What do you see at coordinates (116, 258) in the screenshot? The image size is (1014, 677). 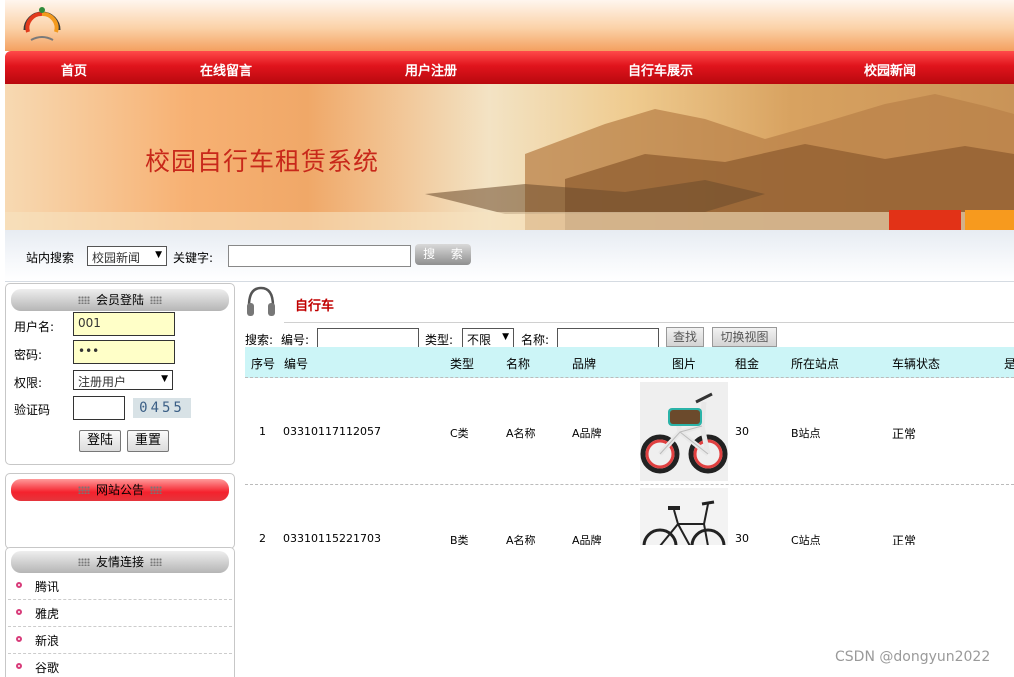 I see `search-category-value: 校园新闻` at bounding box center [116, 258].